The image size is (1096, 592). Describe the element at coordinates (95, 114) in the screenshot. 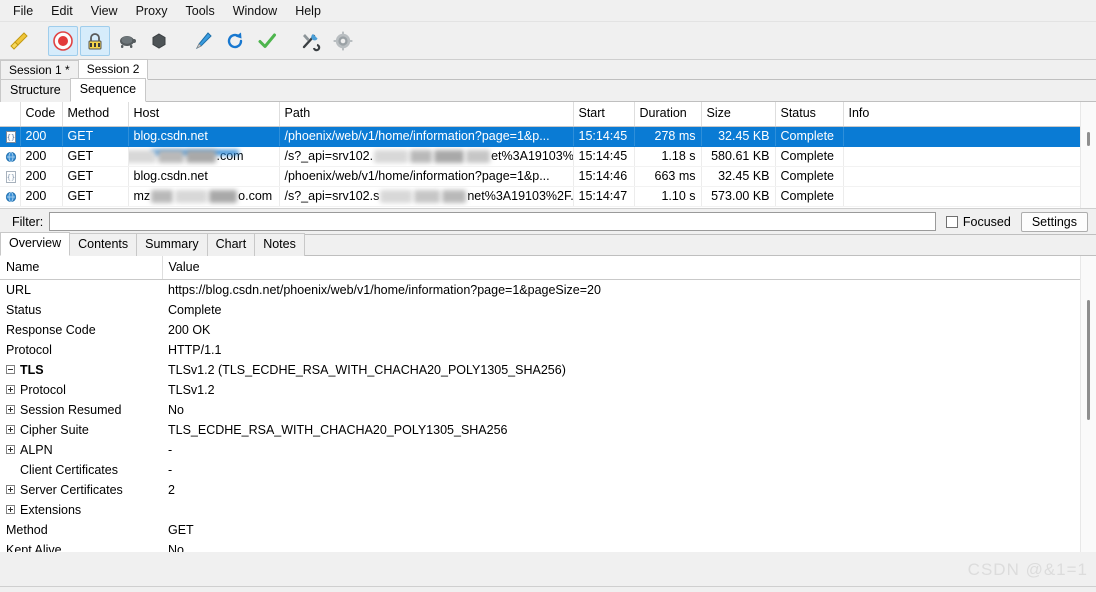

I see `col-method: Method` at that location.